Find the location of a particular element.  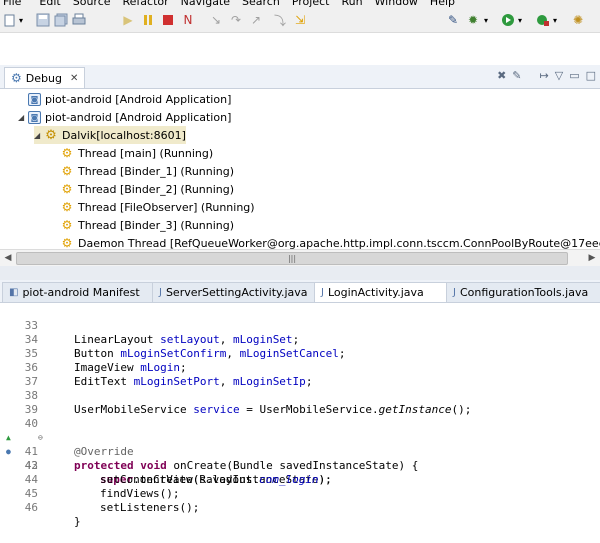

debug-dropdown-icon: ▾ is located at coordinates (486, 20).